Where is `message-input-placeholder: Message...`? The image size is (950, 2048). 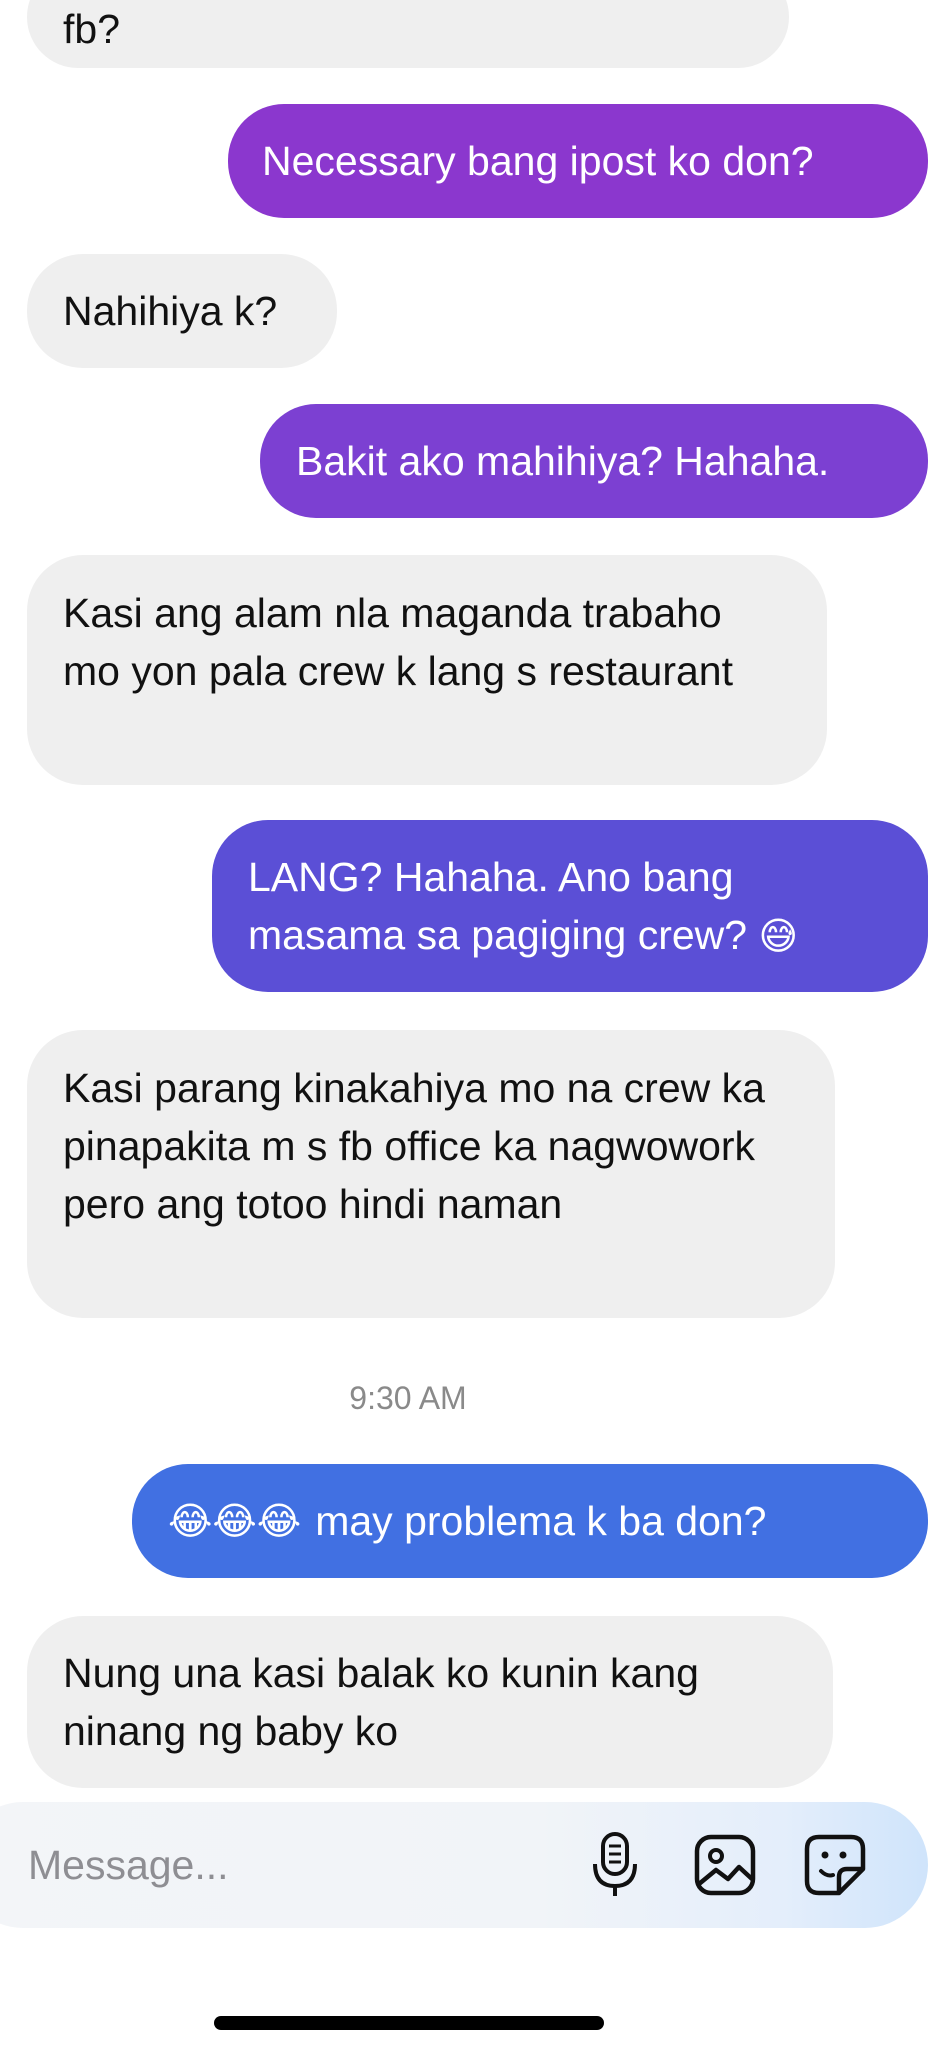 message-input-placeholder: Message... is located at coordinates (128, 1864).